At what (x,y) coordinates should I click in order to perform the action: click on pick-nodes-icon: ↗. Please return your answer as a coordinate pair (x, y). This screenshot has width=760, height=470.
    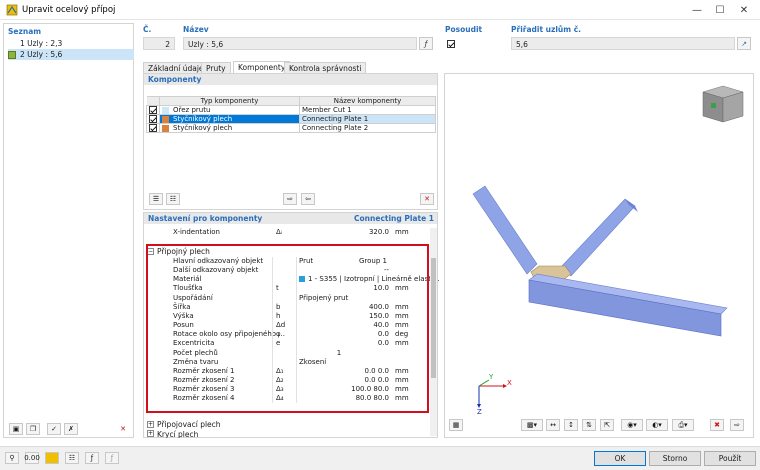
    Looking at the image, I should click on (744, 43).